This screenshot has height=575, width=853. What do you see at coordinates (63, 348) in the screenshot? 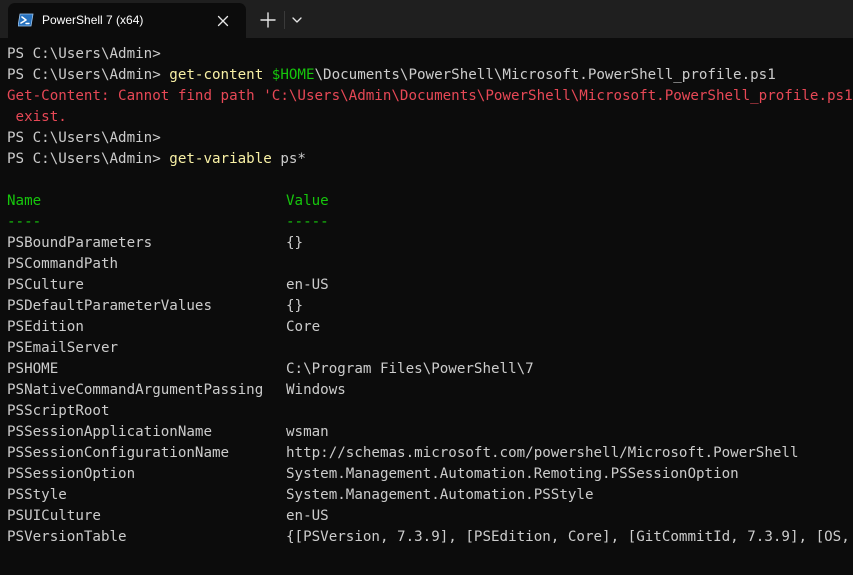
I see `row-name: PSEmailServer` at bounding box center [63, 348].